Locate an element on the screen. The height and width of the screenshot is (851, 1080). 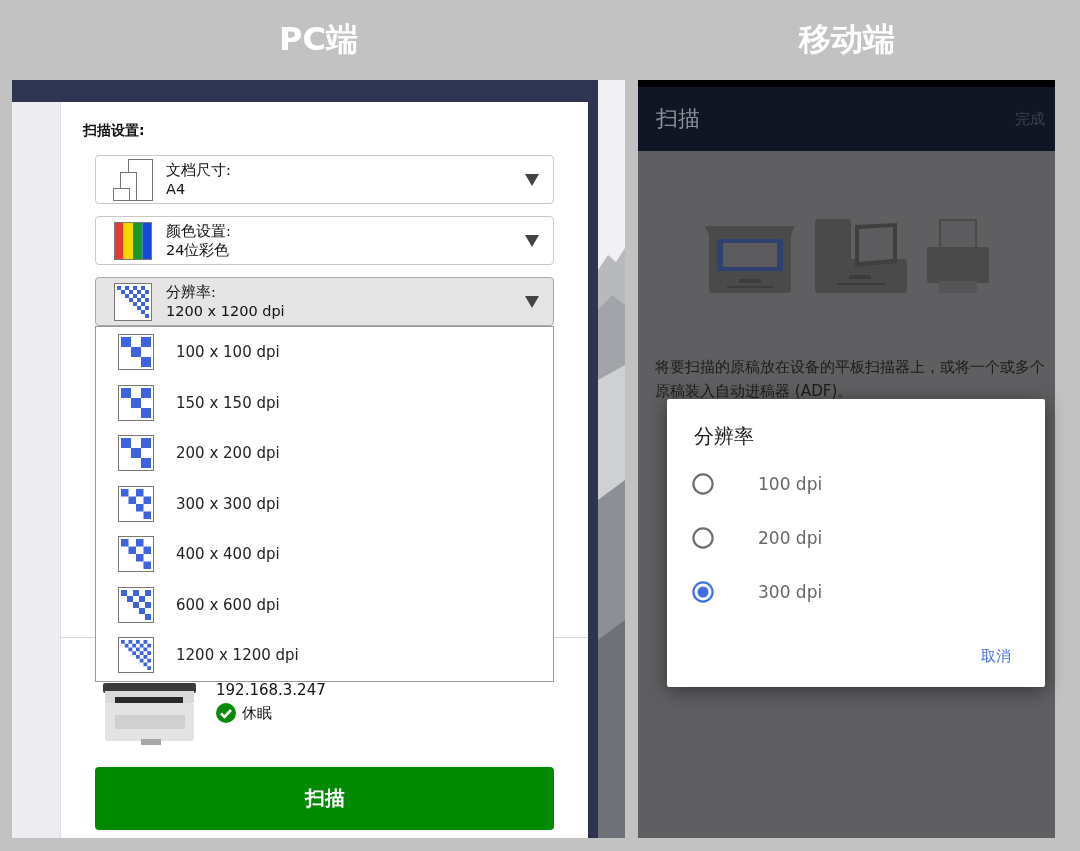
option-label: 200 dpi is located at coordinates (790, 538).